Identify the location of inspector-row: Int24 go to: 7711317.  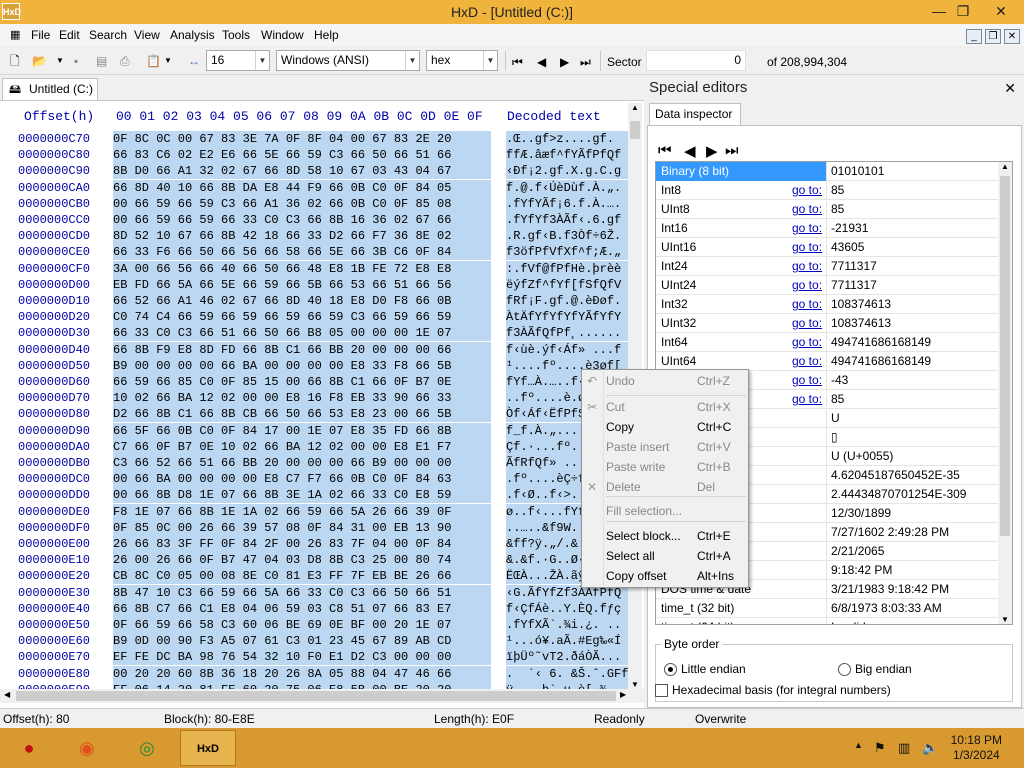
(828, 266).